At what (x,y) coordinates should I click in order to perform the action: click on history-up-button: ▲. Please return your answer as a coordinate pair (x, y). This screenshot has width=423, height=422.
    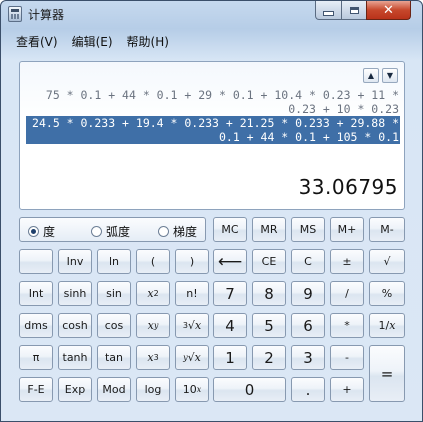
    Looking at the image, I should click on (371, 75).